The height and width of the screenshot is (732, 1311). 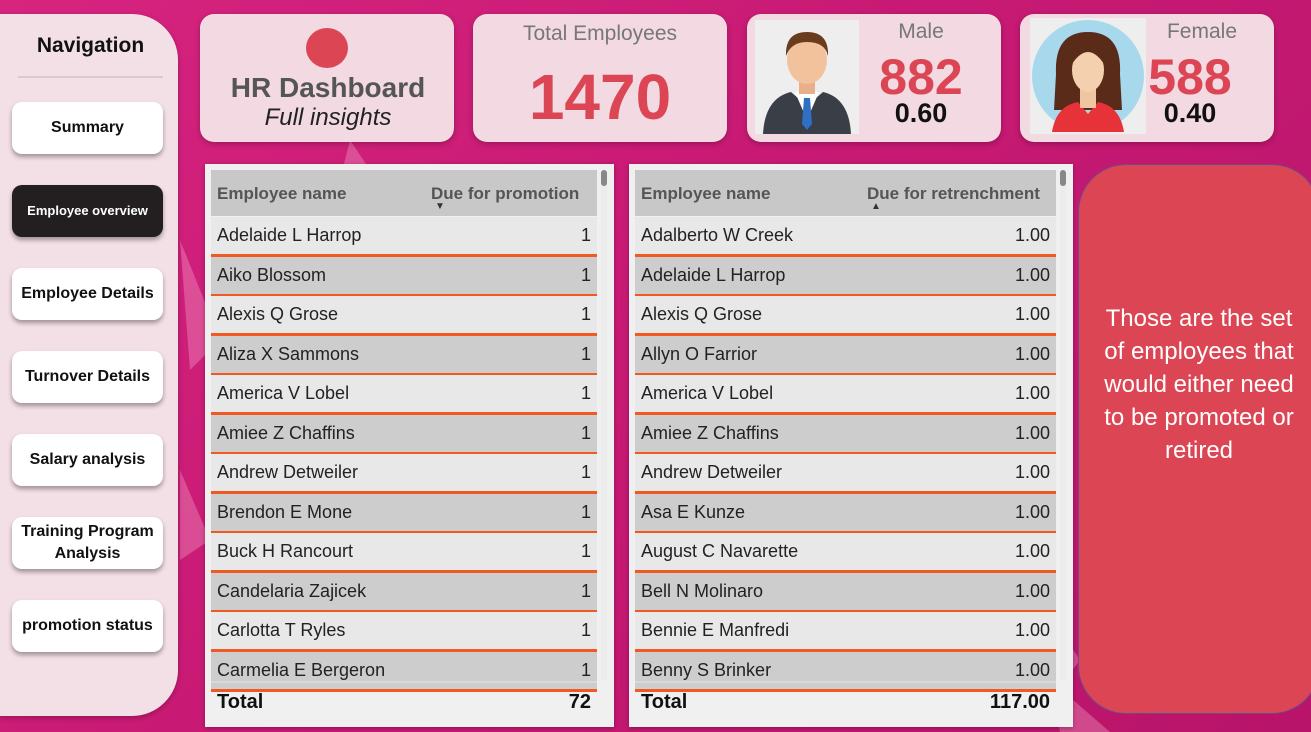 I want to click on table-row: Candelaria Zajicek 1, so click(x=404, y=592).